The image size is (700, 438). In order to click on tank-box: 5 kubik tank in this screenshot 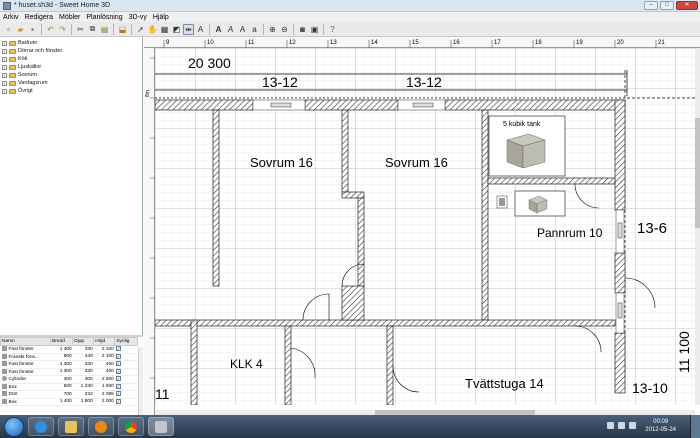, I will do `click(527, 146)`.